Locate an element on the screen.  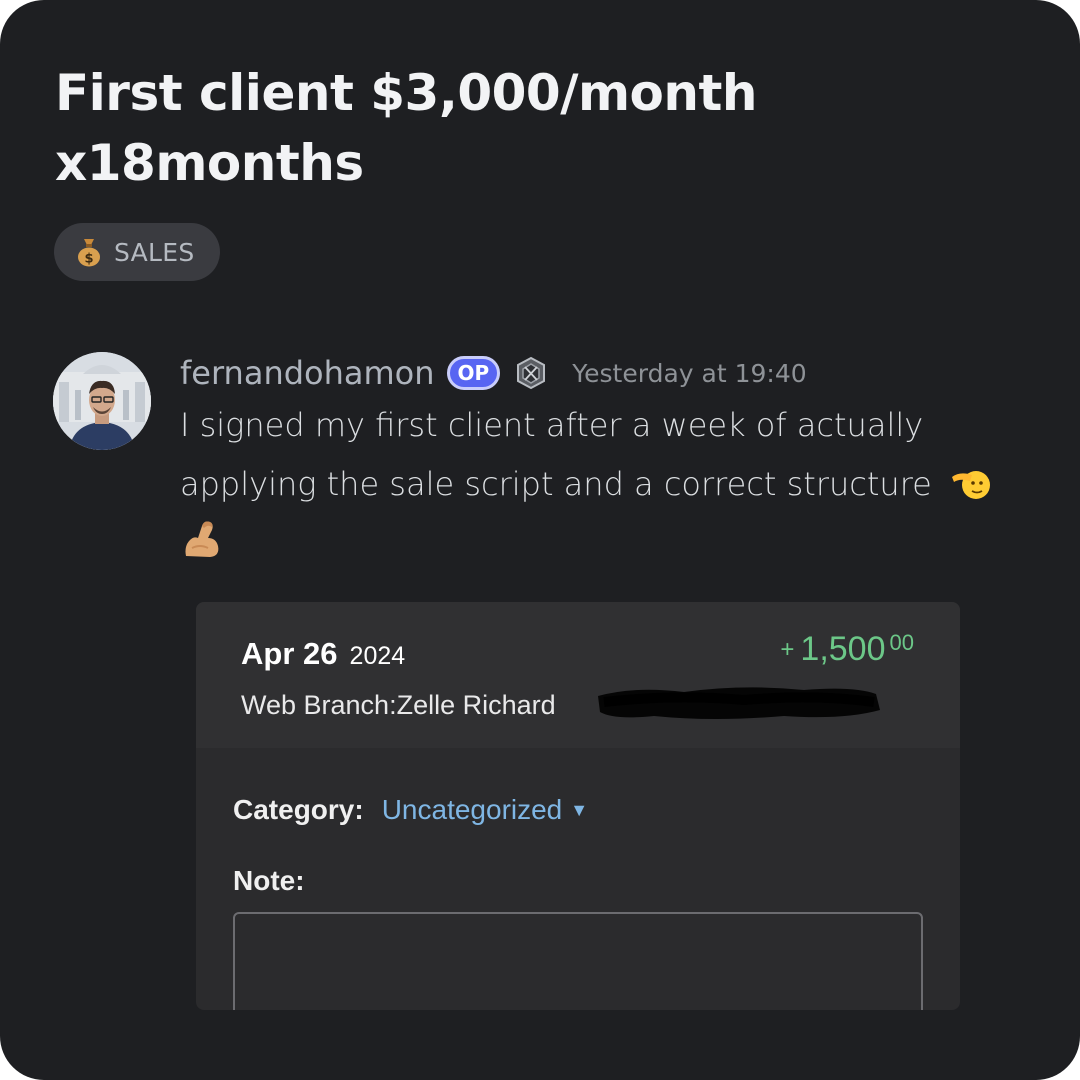
transaction-date: Apr 26 2024 is located at coordinates (323, 654).